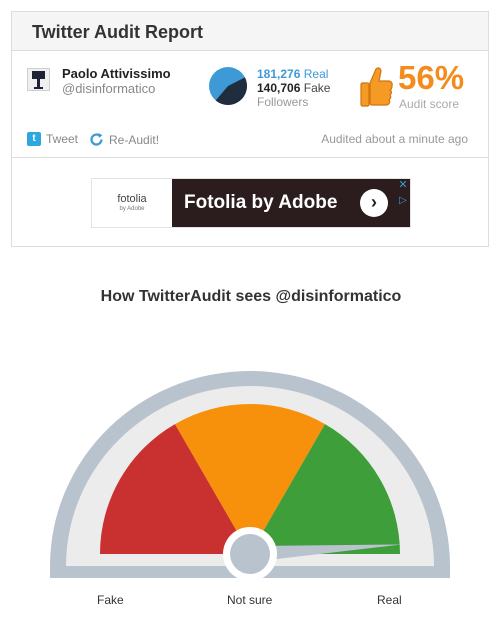  What do you see at coordinates (403, 185) in the screenshot?
I see `close-icon: ✕` at bounding box center [403, 185].